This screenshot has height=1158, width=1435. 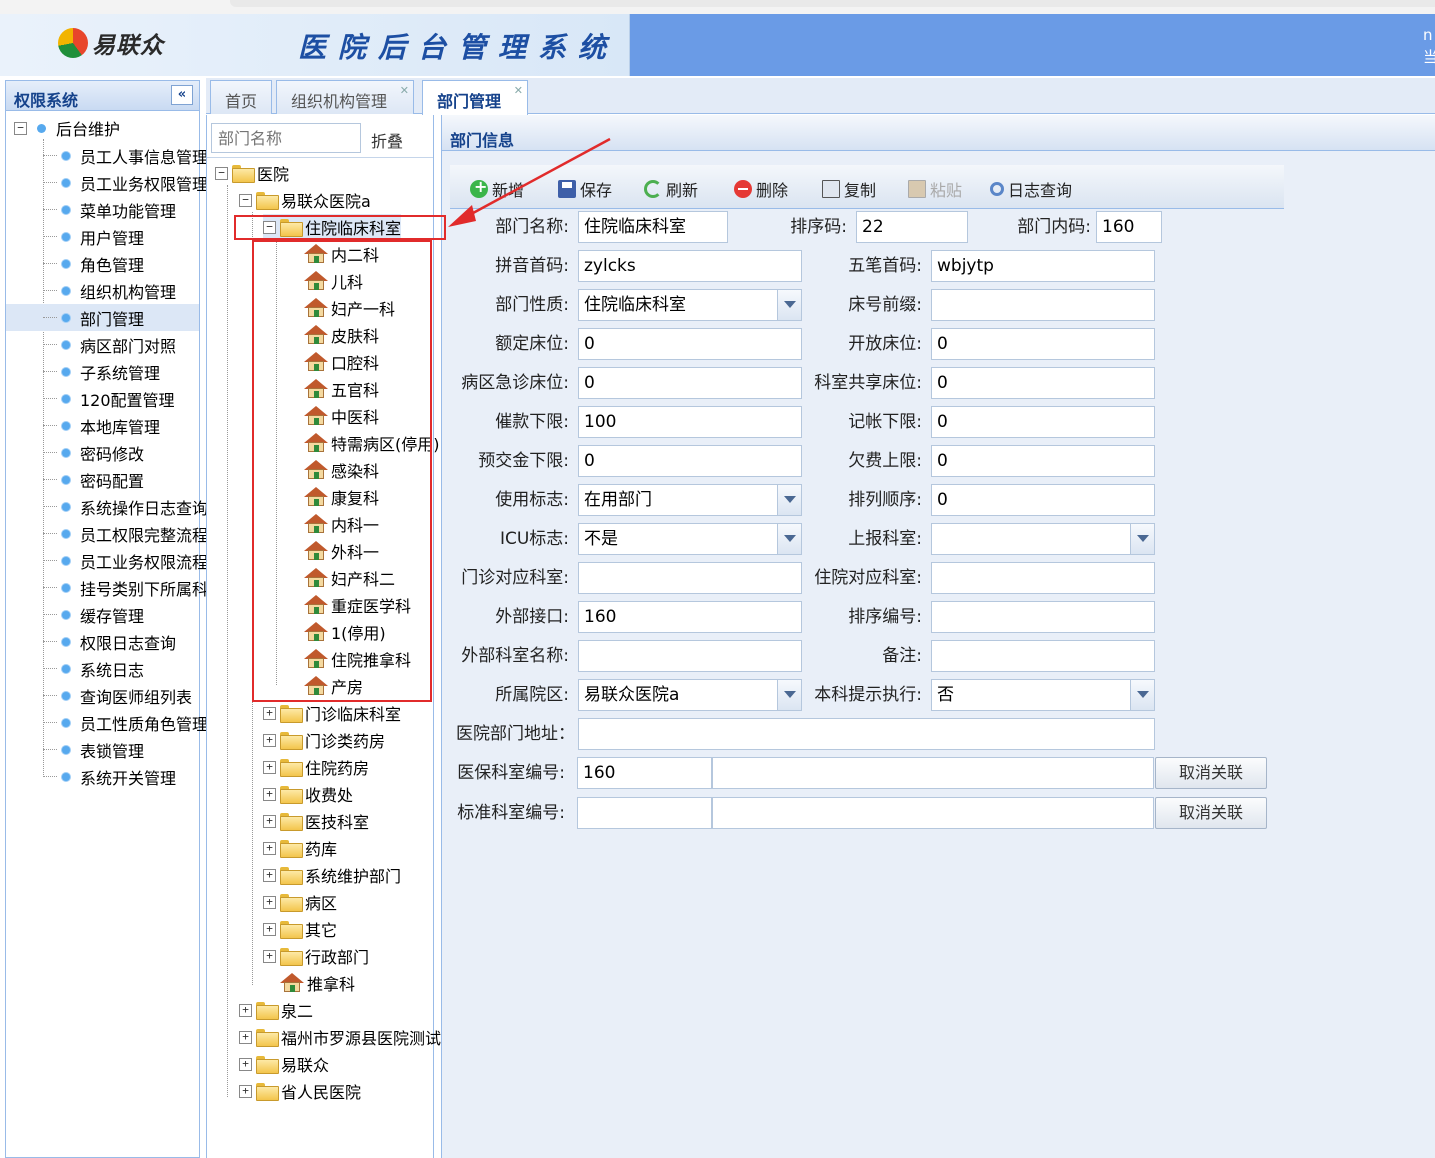 What do you see at coordinates (690, 461) in the screenshot?
I see `deposit-limit-input: 0` at bounding box center [690, 461].